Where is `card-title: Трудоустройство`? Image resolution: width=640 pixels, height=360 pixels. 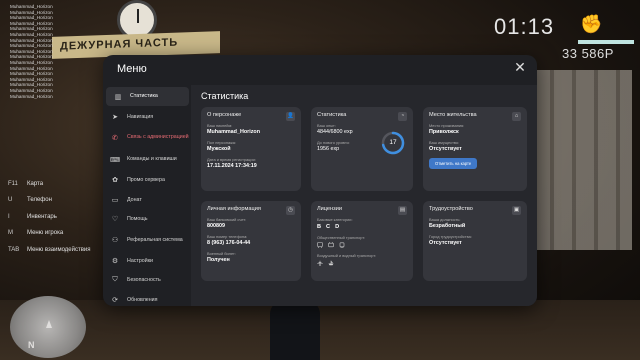
card-title: Трудоустройство is located at coordinates (451, 209).